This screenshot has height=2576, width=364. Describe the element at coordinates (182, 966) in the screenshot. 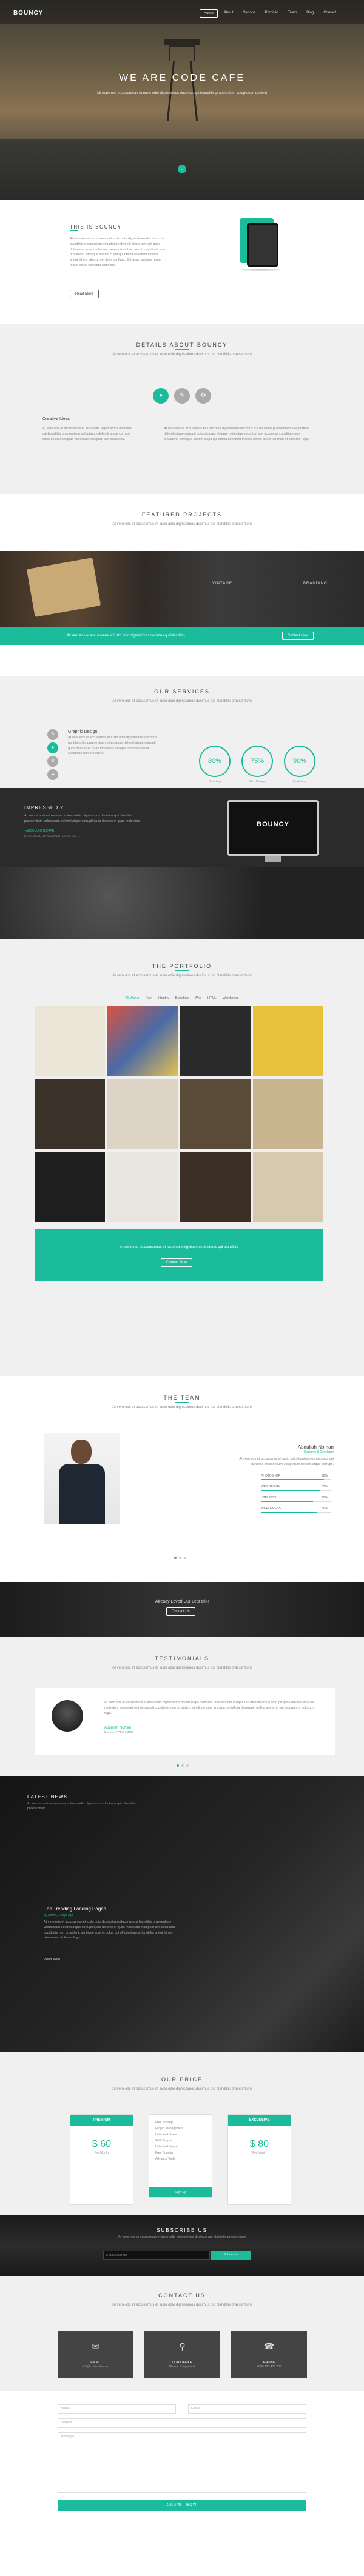

I see `portfolio-title: THE PORTFOLIO` at that location.